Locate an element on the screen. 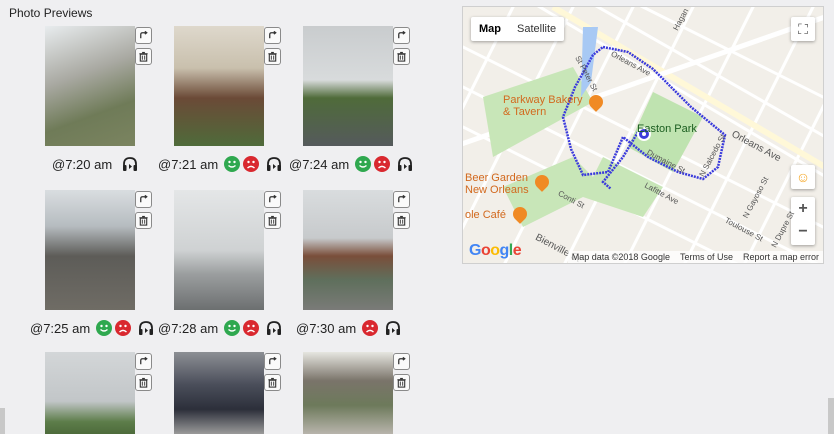 The height and width of the screenshot is (434, 834). photo-timestamp: @7:20 am is located at coordinates (82, 164).